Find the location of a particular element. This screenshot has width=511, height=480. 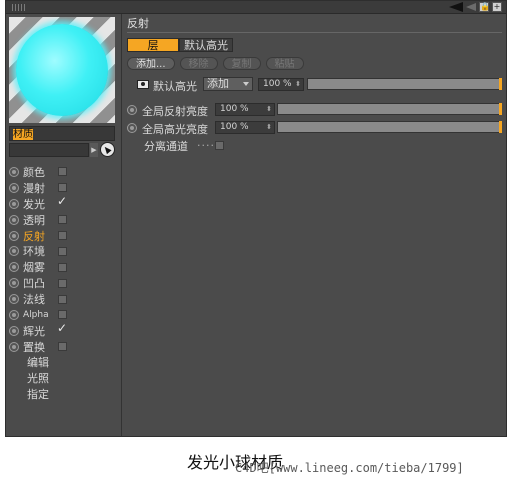

channel-label: 发光 is located at coordinates (34, 204).